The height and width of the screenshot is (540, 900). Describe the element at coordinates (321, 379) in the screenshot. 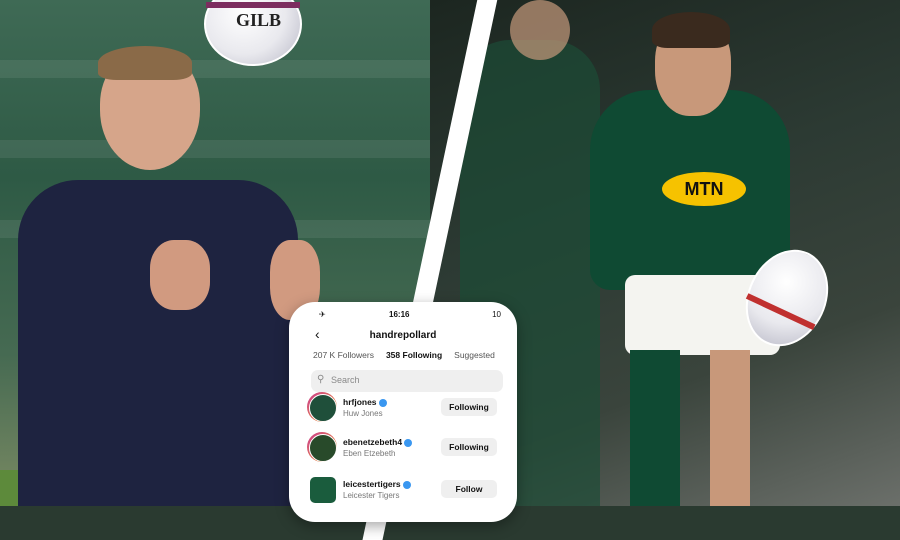

I see `search-icon: ⚲` at that location.